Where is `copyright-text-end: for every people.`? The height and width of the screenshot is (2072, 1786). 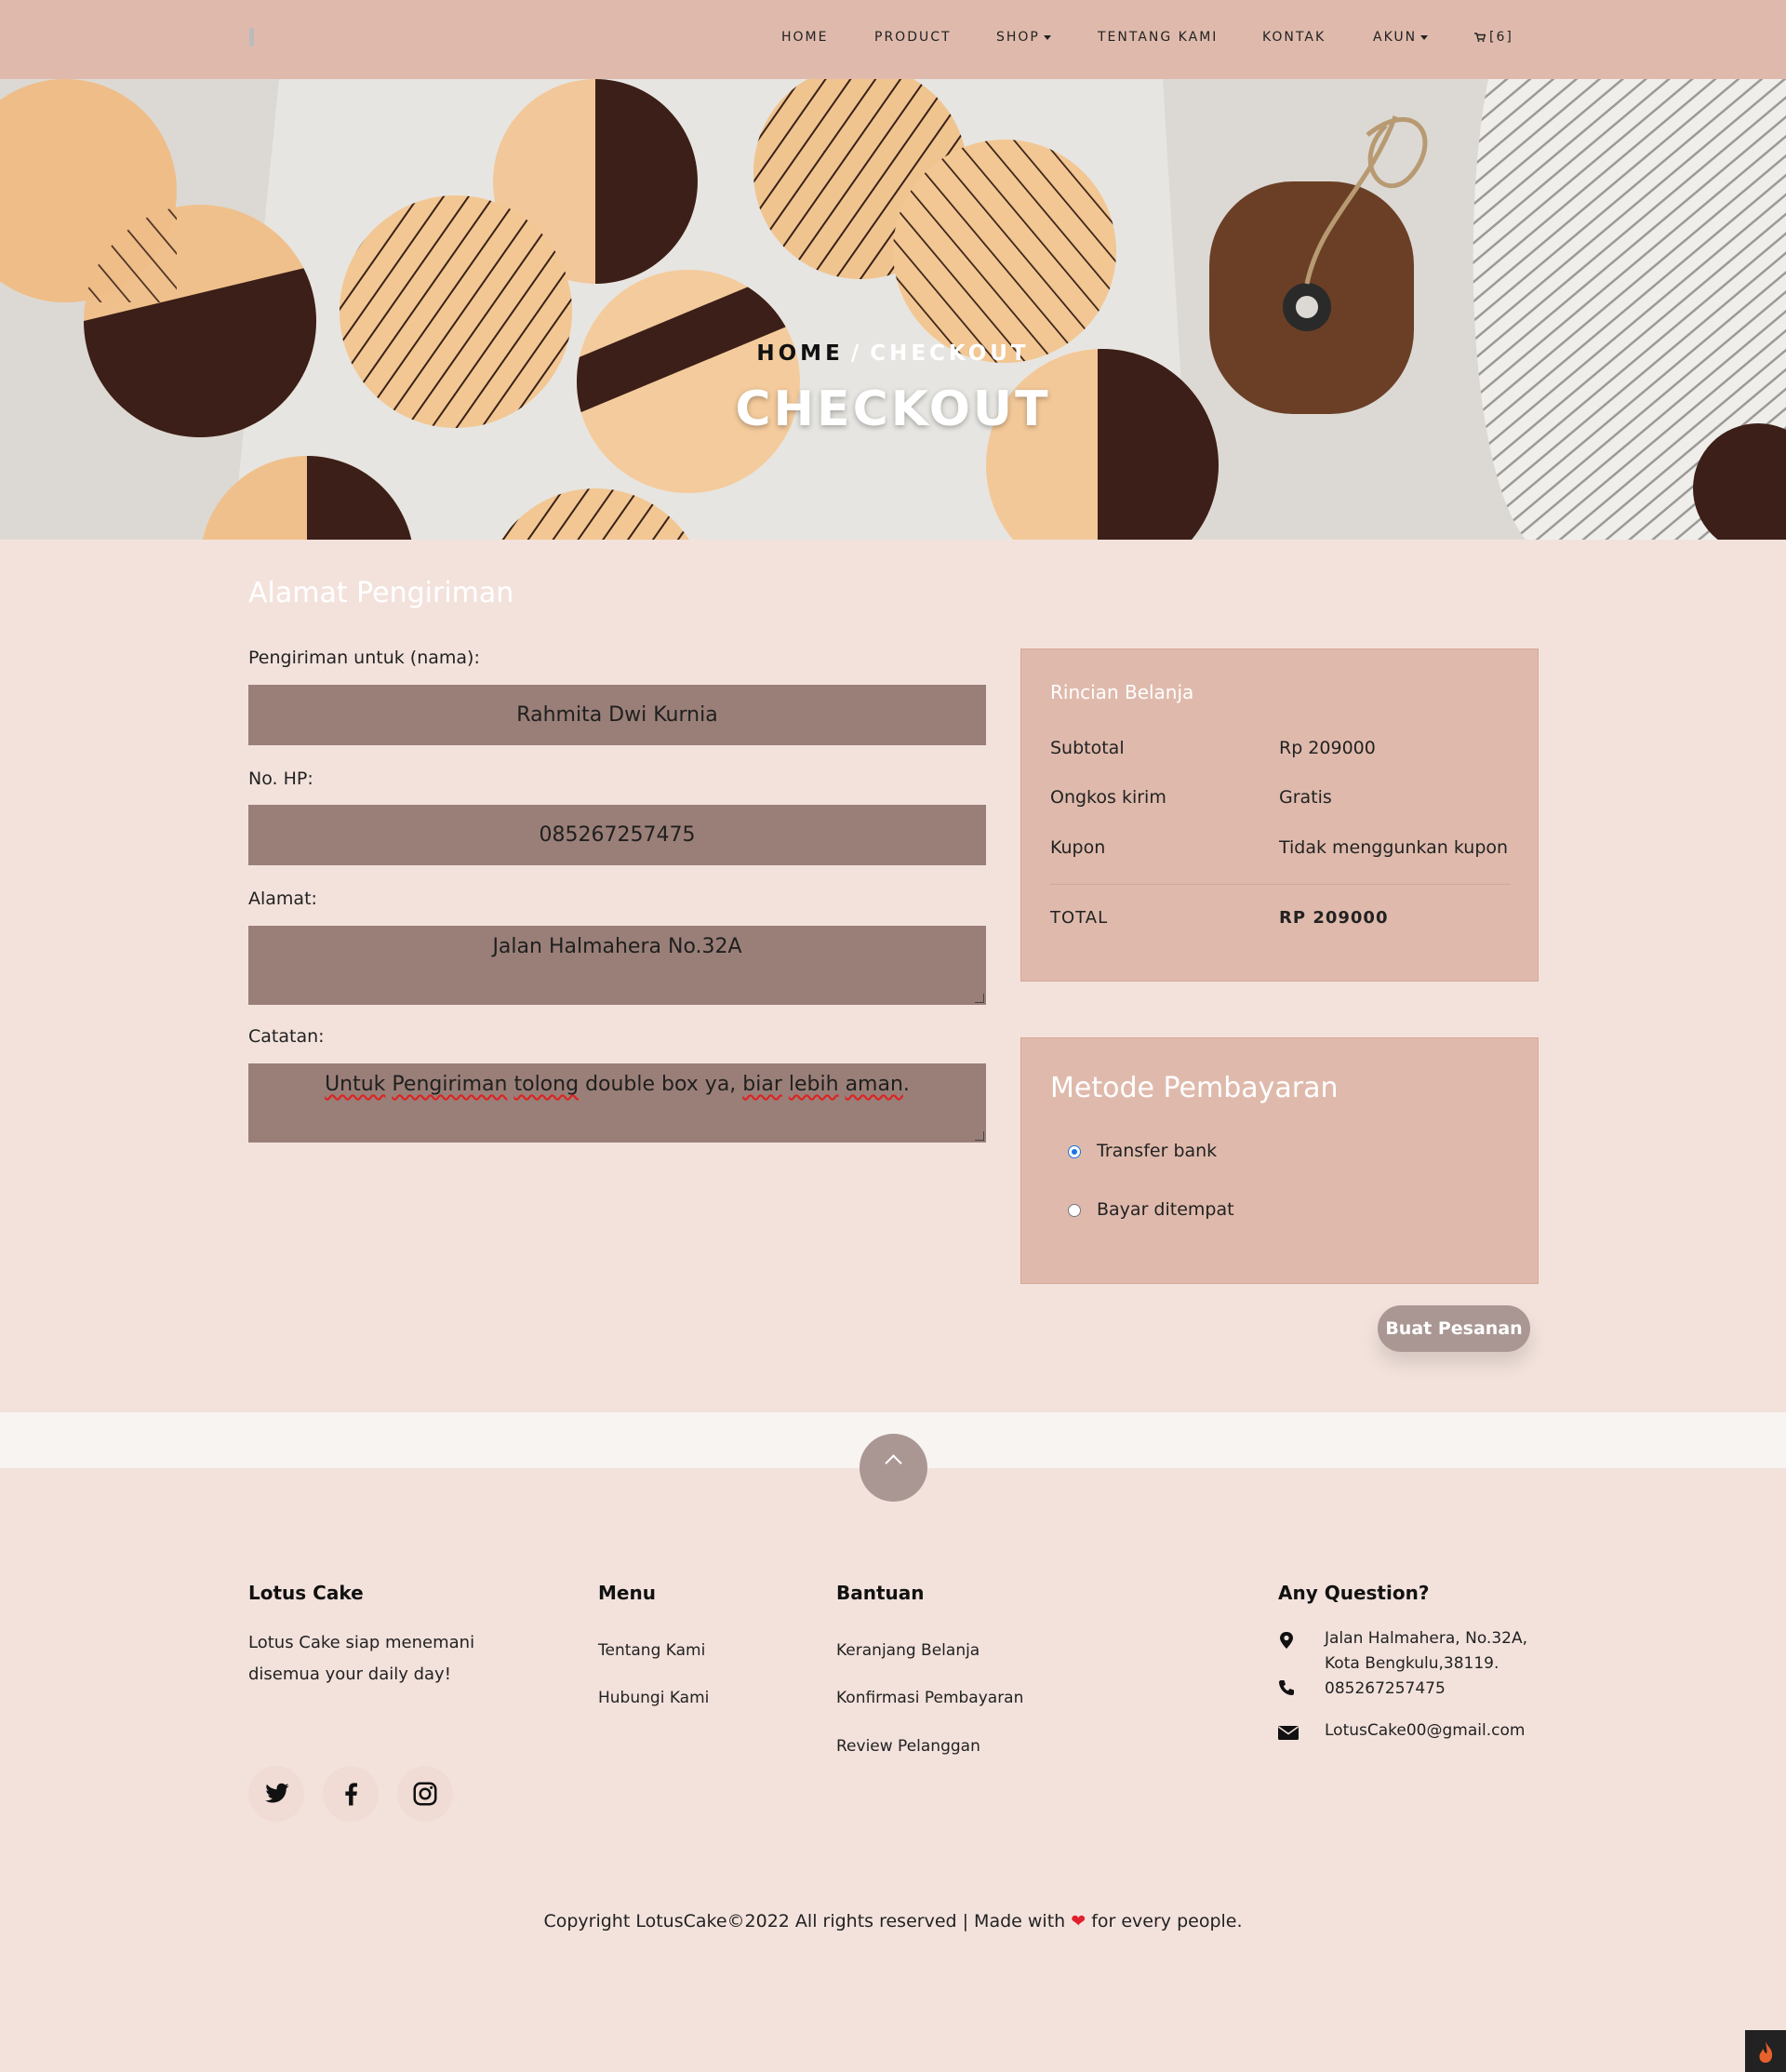
copyright-text-end: for every people. is located at coordinates (1167, 1922).